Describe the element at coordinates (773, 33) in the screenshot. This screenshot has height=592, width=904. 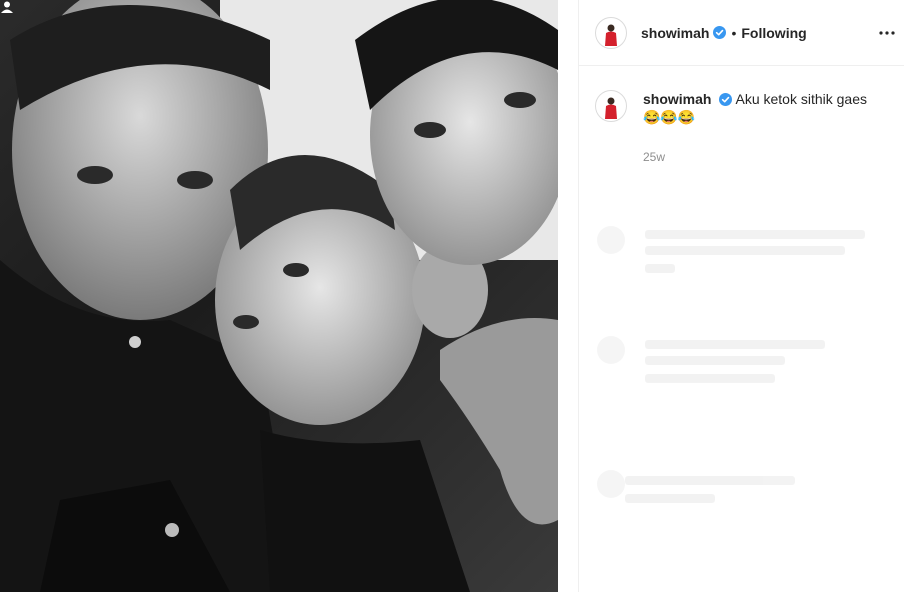
I see `following-button: Following` at that location.